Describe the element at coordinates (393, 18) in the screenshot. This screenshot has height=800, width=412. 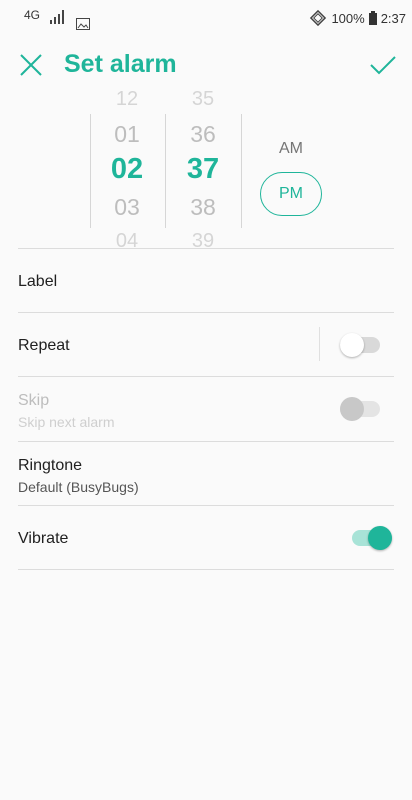
I see `clock: 2:37` at that location.